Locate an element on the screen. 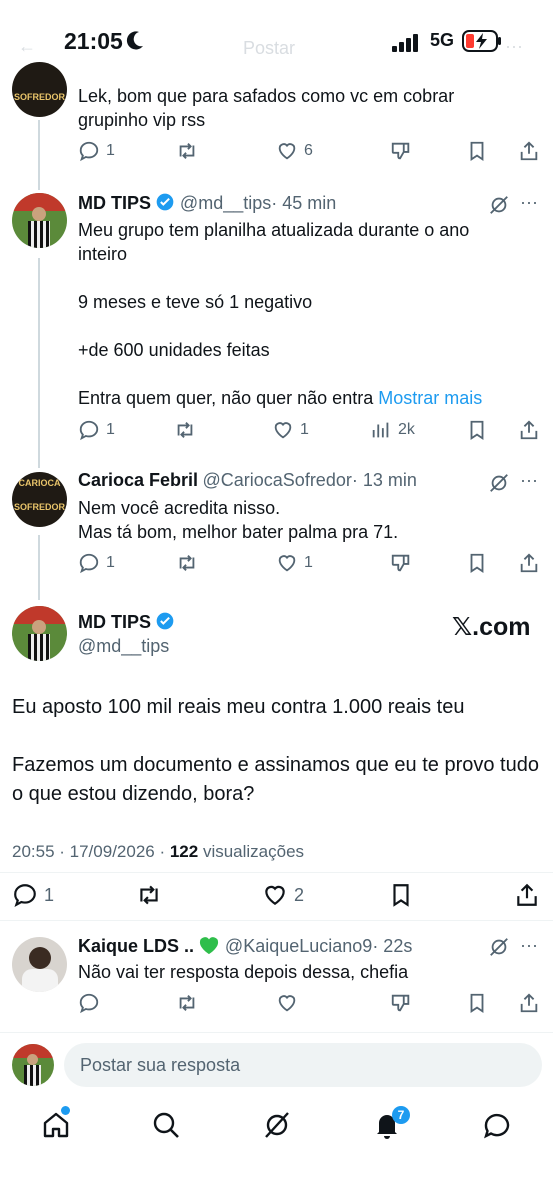 The height and width of the screenshot is (1200, 553). my-avatar is located at coordinates (33, 1065).